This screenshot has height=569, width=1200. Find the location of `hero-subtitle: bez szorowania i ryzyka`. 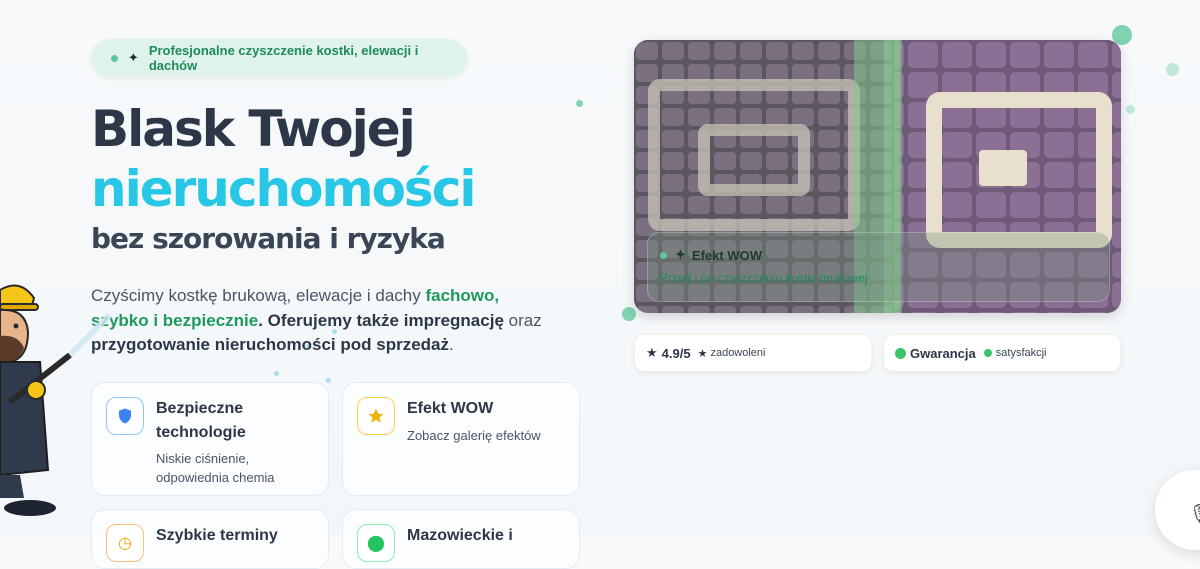

hero-subtitle: bez szorowania i ryzyka is located at coordinates (268, 238).